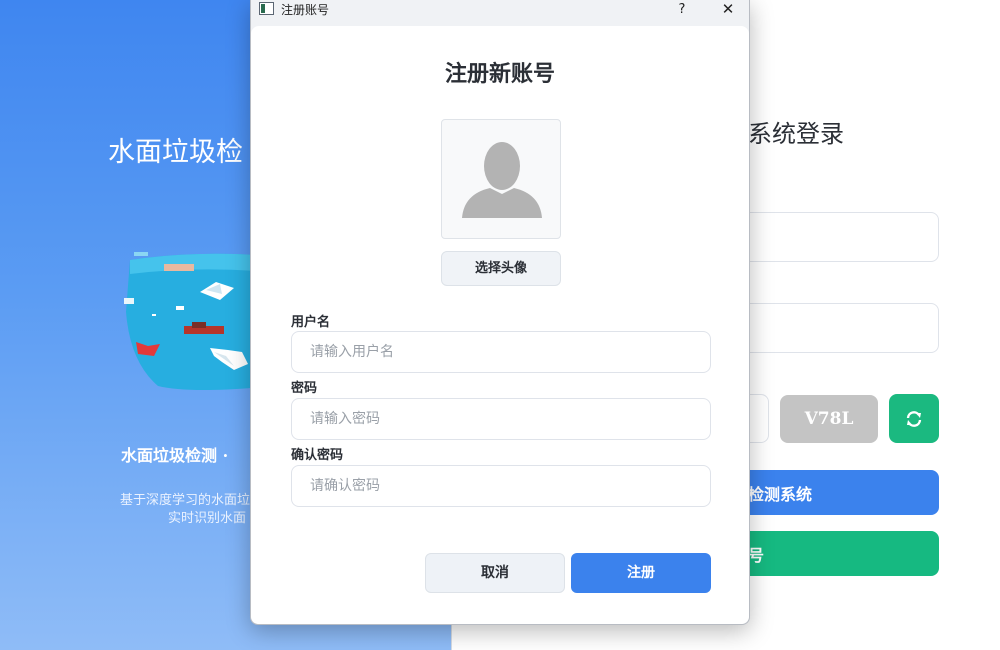 Image resolution: width=1000 pixels, height=650 pixels. What do you see at coordinates (499, 74) in the screenshot?
I see `register-heading: 注册新账号` at bounding box center [499, 74].